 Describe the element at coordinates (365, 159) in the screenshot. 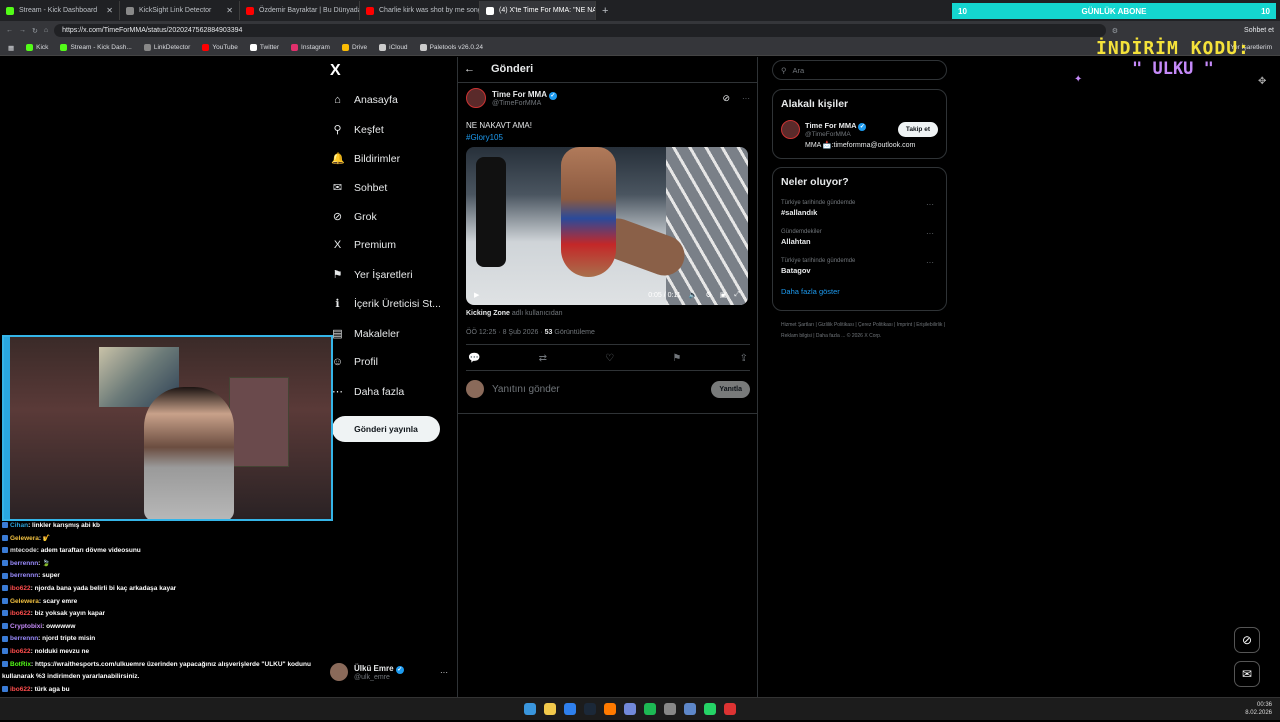

I see `sidebar-item: 🔔 Bildirimler` at that location.